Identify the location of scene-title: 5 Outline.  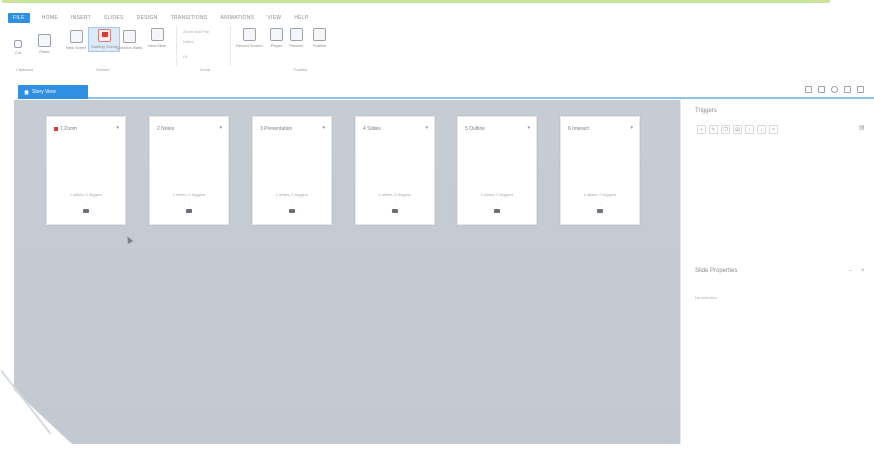
(475, 129).